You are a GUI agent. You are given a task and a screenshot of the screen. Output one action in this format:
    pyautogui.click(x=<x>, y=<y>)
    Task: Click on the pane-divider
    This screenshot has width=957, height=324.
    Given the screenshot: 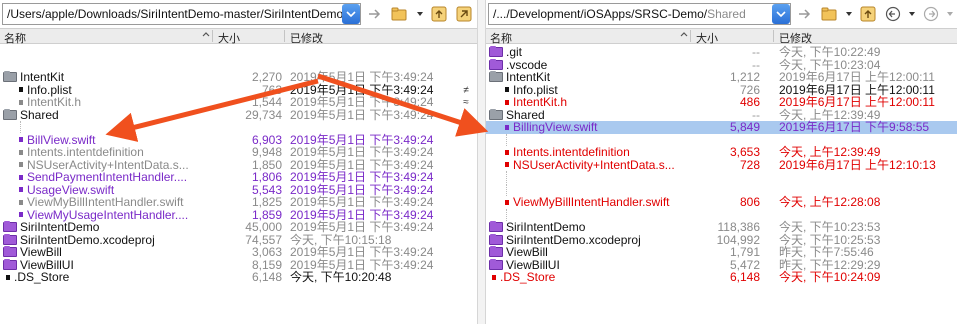 What is the action you would take?
    pyautogui.click(x=481, y=162)
    